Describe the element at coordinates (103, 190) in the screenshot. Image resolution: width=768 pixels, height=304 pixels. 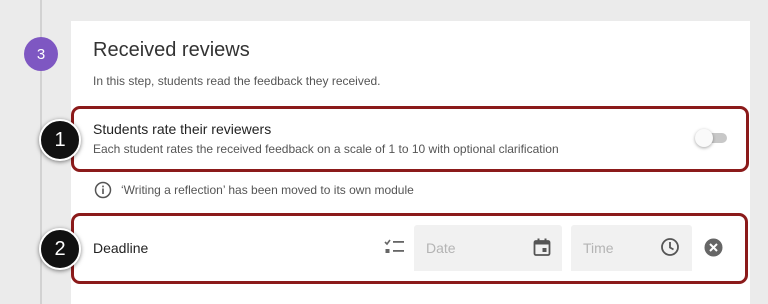
I see `info-icon` at that location.